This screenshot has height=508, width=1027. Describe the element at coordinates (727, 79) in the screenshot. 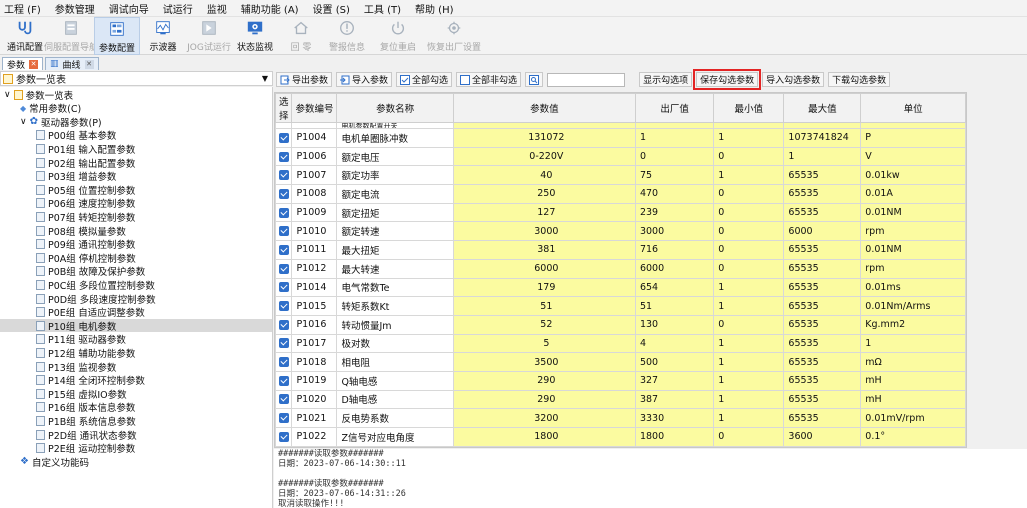

I see `save-checked-params-button: 保存勾选参数` at that location.